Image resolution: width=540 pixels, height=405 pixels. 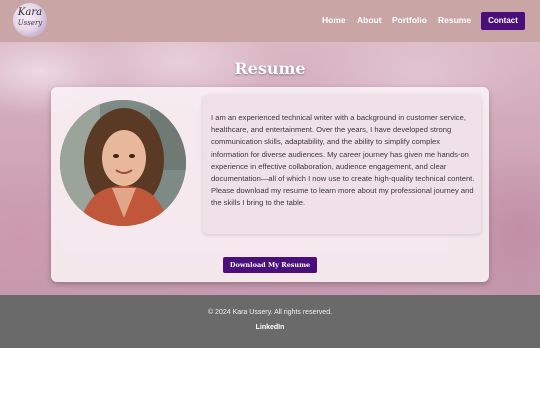 What do you see at coordinates (334, 20) in the screenshot?
I see `nav-home: Home` at bounding box center [334, 20].